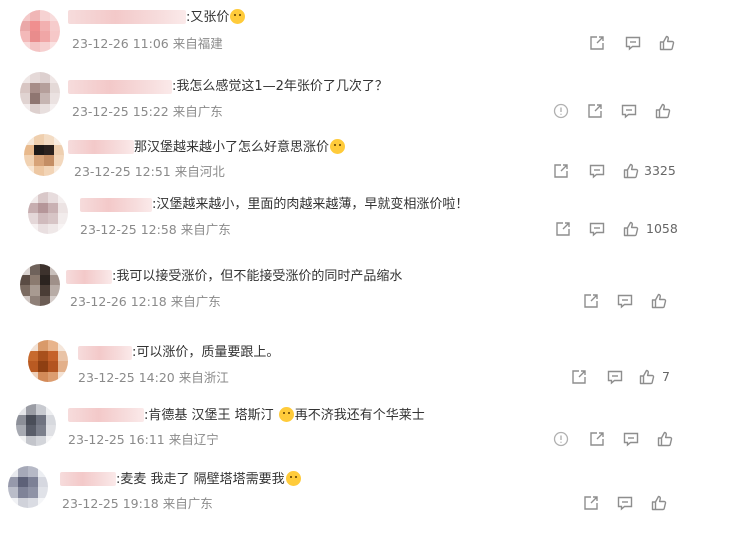  Describe the element at coordinates (209, 479) in the screenshot. I see `comment-text: :麦麦 我走了 隔壁塔塔需要我` at that location.